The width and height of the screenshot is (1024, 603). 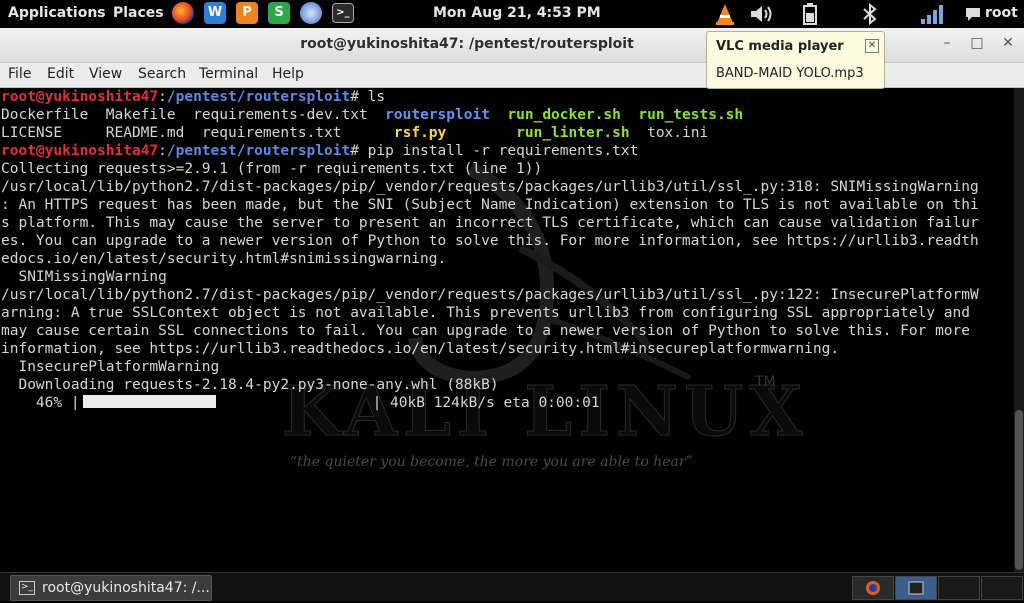 I want to click on ls-exec-item: run_tests.sh, so click(x=691, y=115).